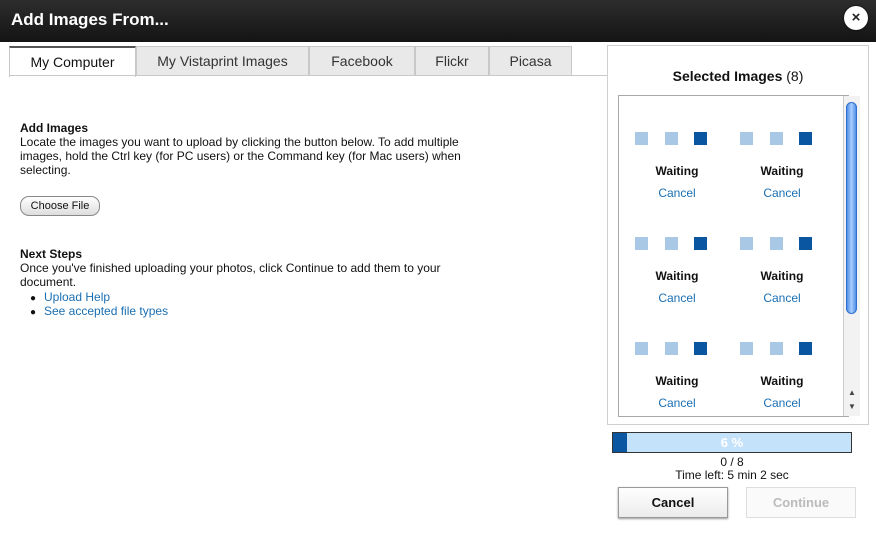  Describe the element at coordinates (795, 76) in the screenshot. I see `selected-images-count: (8)` at that location.